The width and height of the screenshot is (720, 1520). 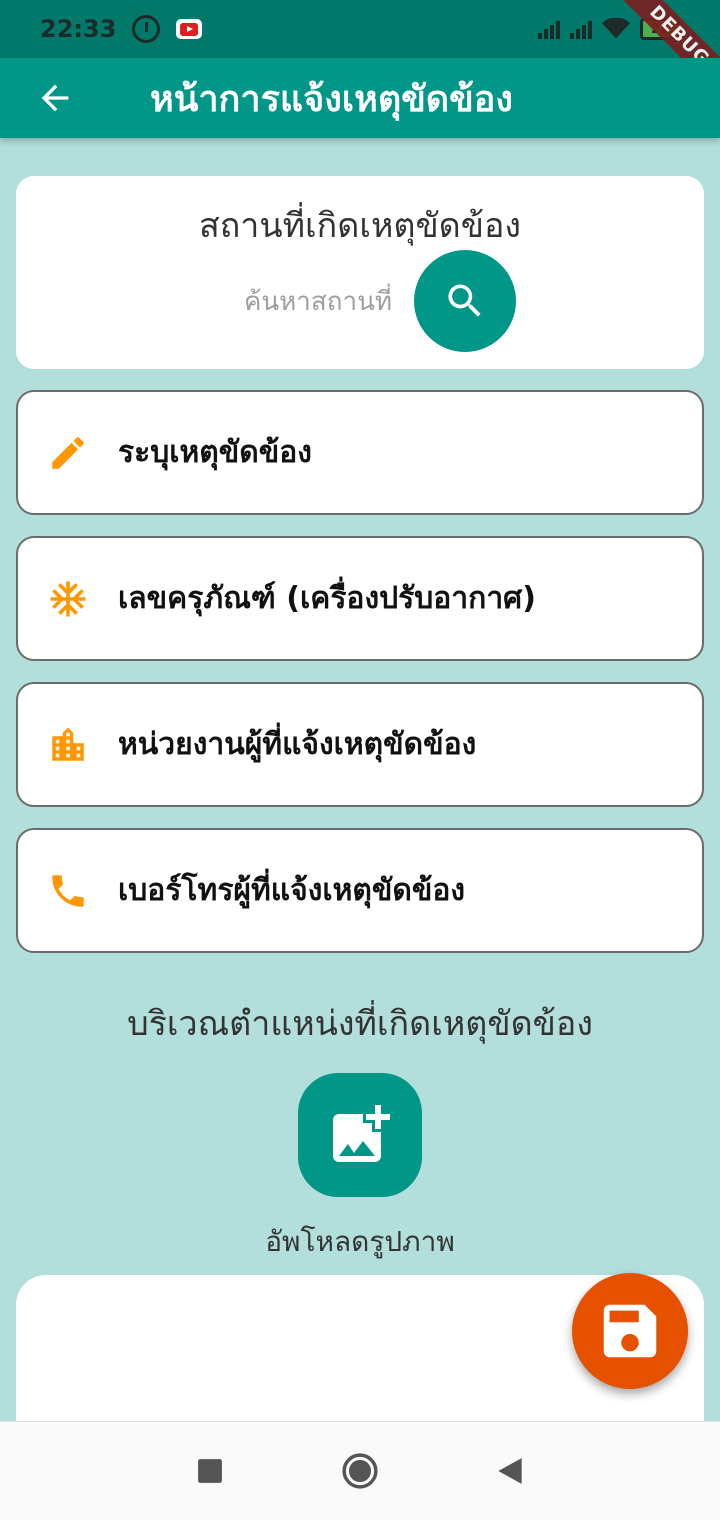 I want to click on home-button, so click(x=360, y=1471).